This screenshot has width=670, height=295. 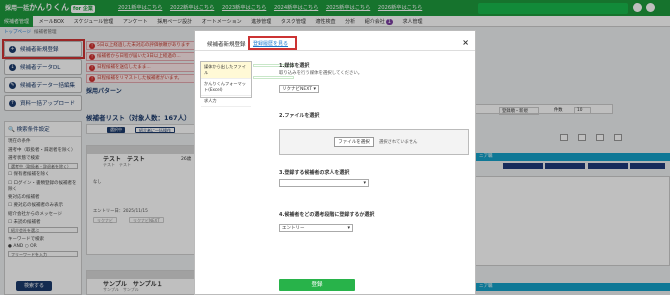 I want to click on media-dropdown-list: 媒体から出したファイル かんりくんフォーマット(Excel) 求人力, so click(x=226, y=84).